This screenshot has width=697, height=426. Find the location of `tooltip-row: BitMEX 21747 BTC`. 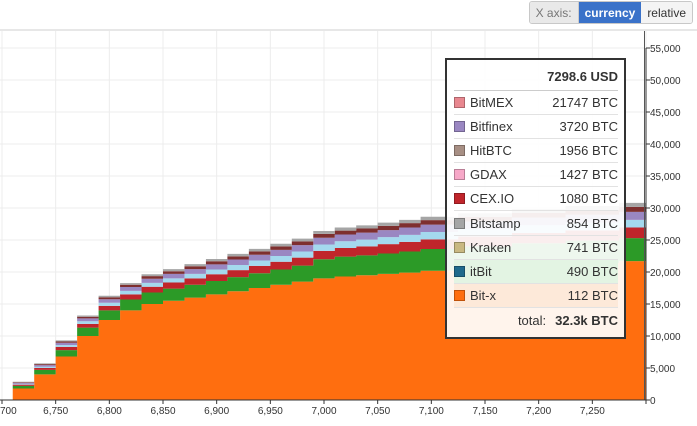

tooltip-row: BitMEX 21747 BTC is located at coordinates (536, 103).